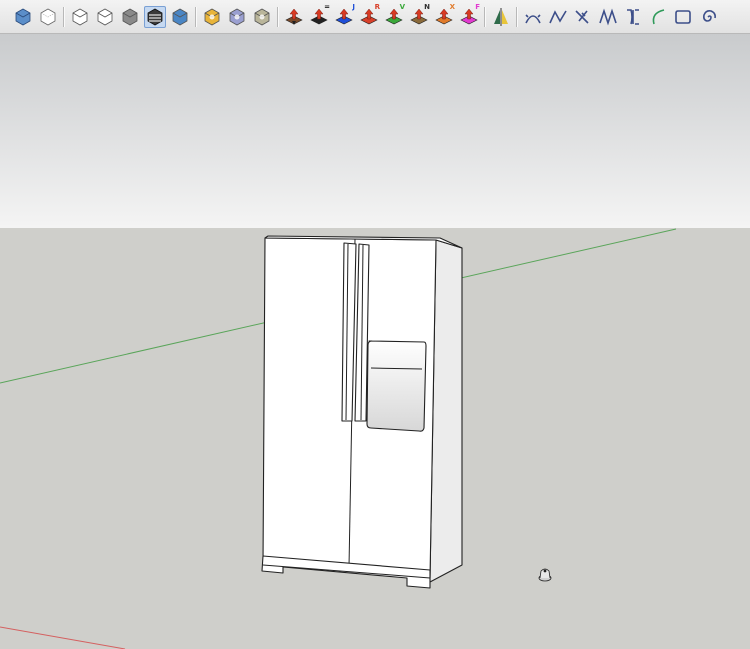 The width and height of the screenshot is (750, 649). I want to click on tool-tag: V, so click(402, 7).